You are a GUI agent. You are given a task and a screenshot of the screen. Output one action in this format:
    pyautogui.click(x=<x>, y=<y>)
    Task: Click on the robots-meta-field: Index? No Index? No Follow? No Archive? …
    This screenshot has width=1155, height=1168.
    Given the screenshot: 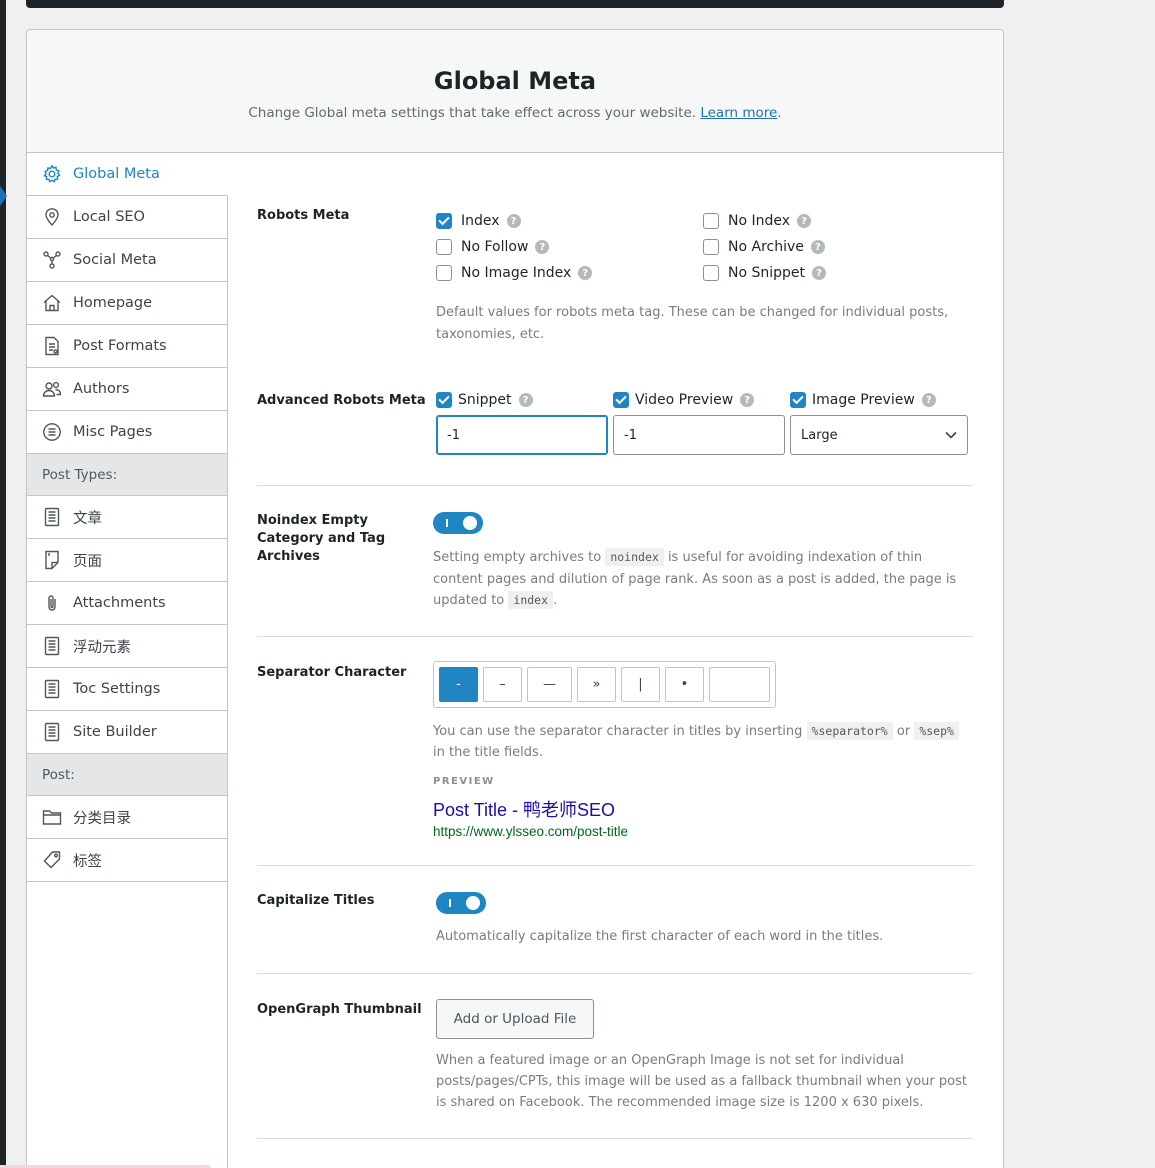 What is the action you would take?
    pyautogui.click(x=704, y=276)
    